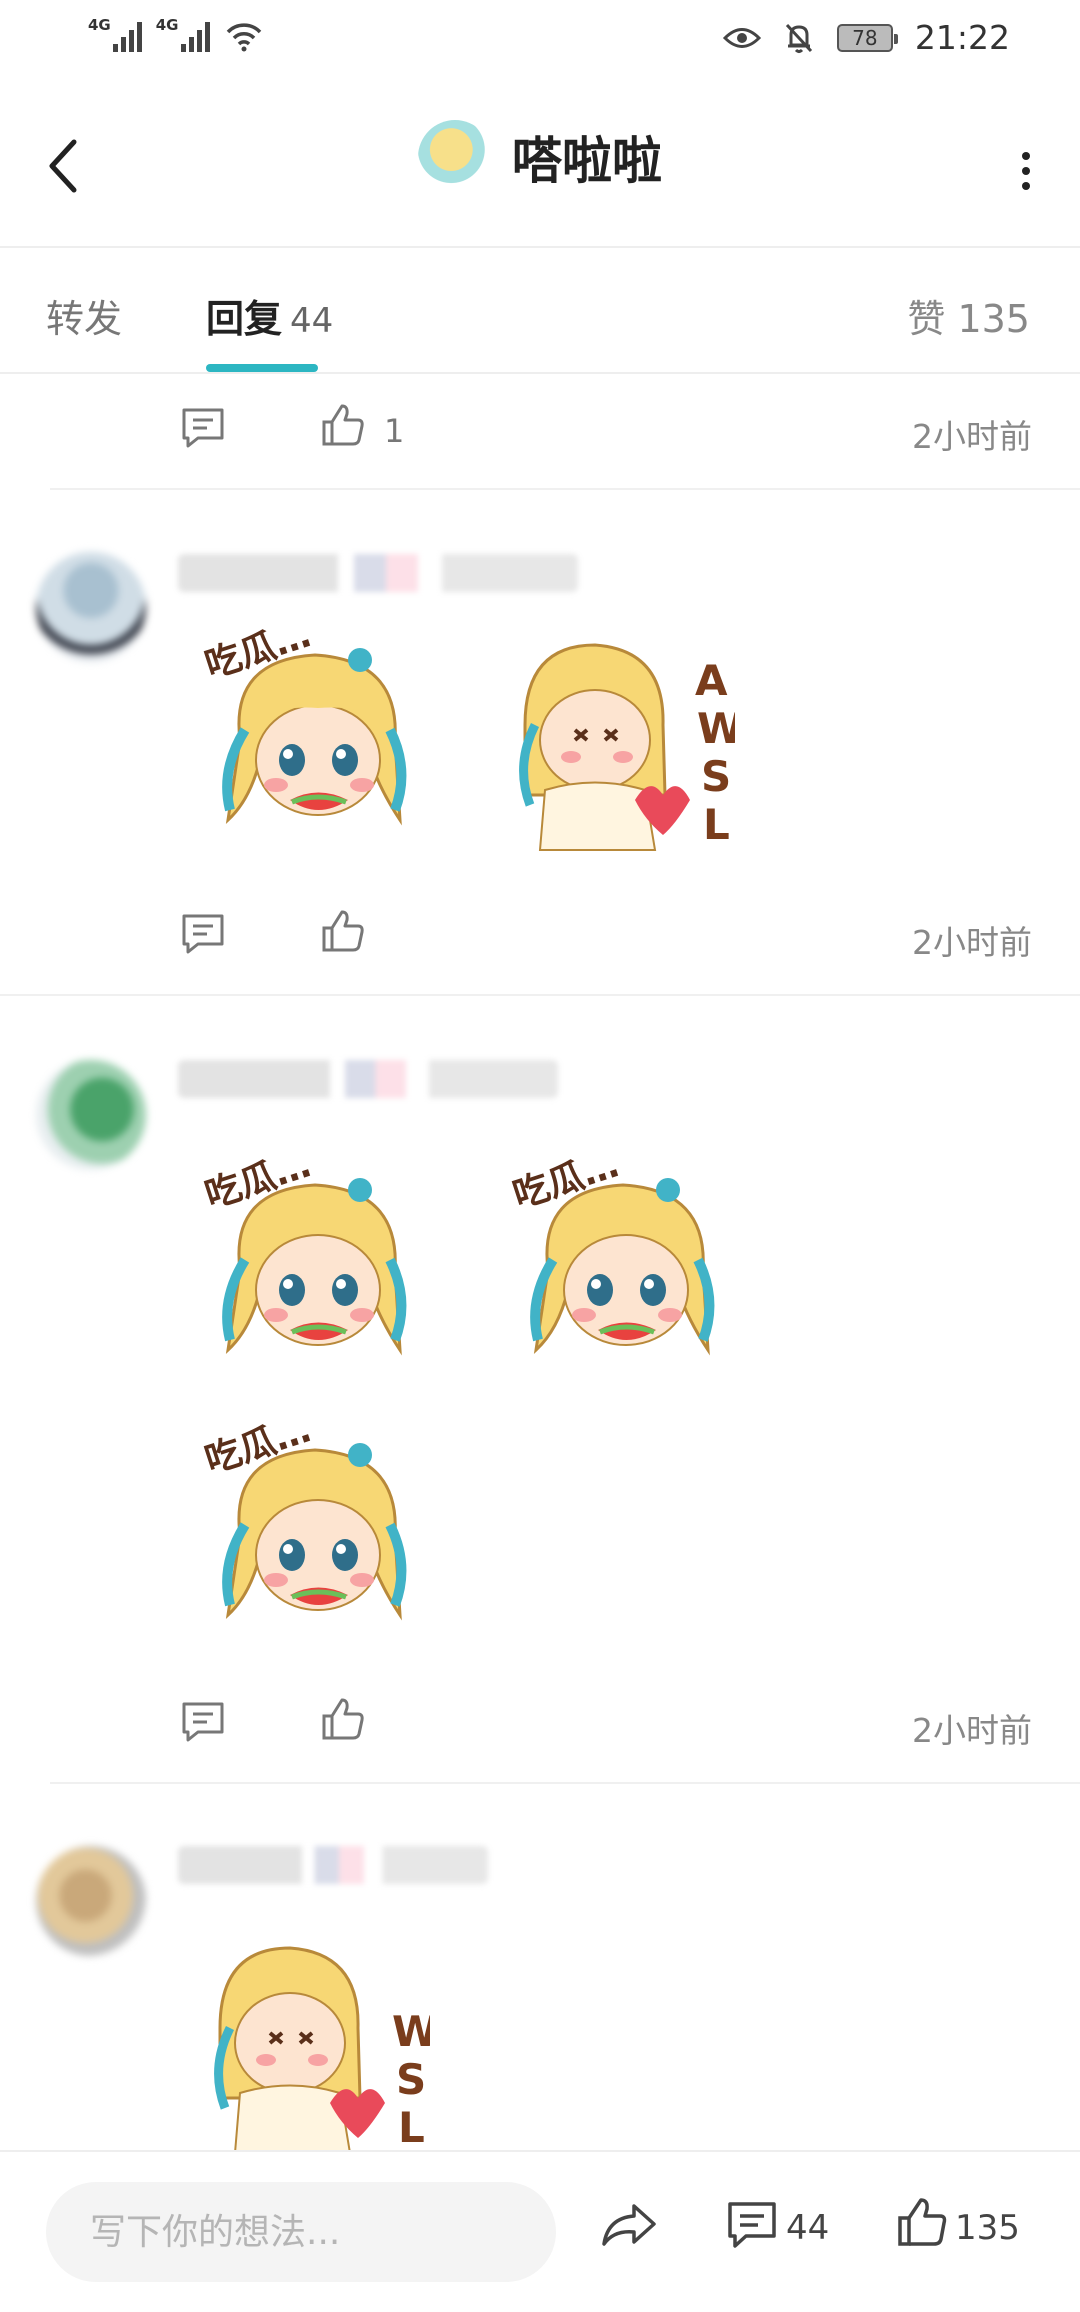  Describe the element at coordinates (968, 315) in the screenshot. I see `tab-like: 赞 135` at that location.